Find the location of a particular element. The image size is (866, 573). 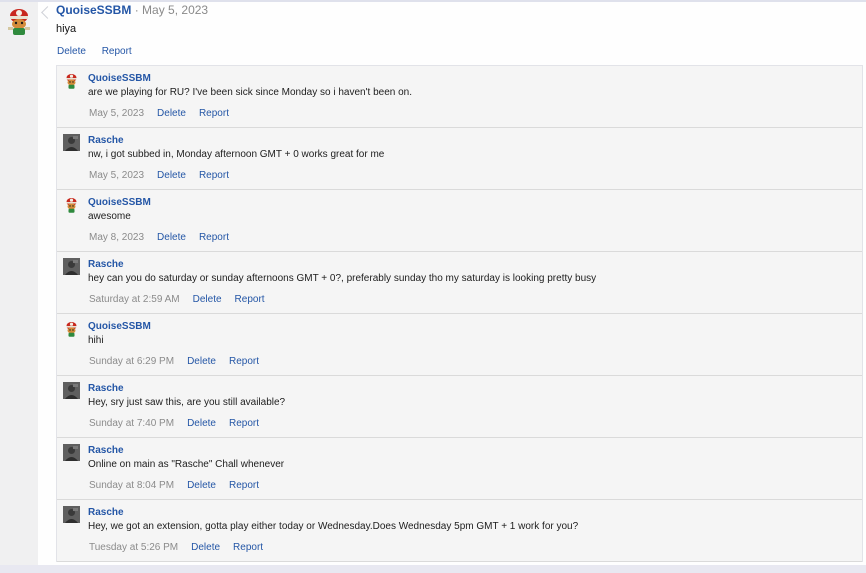

left-rail is located at coordinates (19, 283).